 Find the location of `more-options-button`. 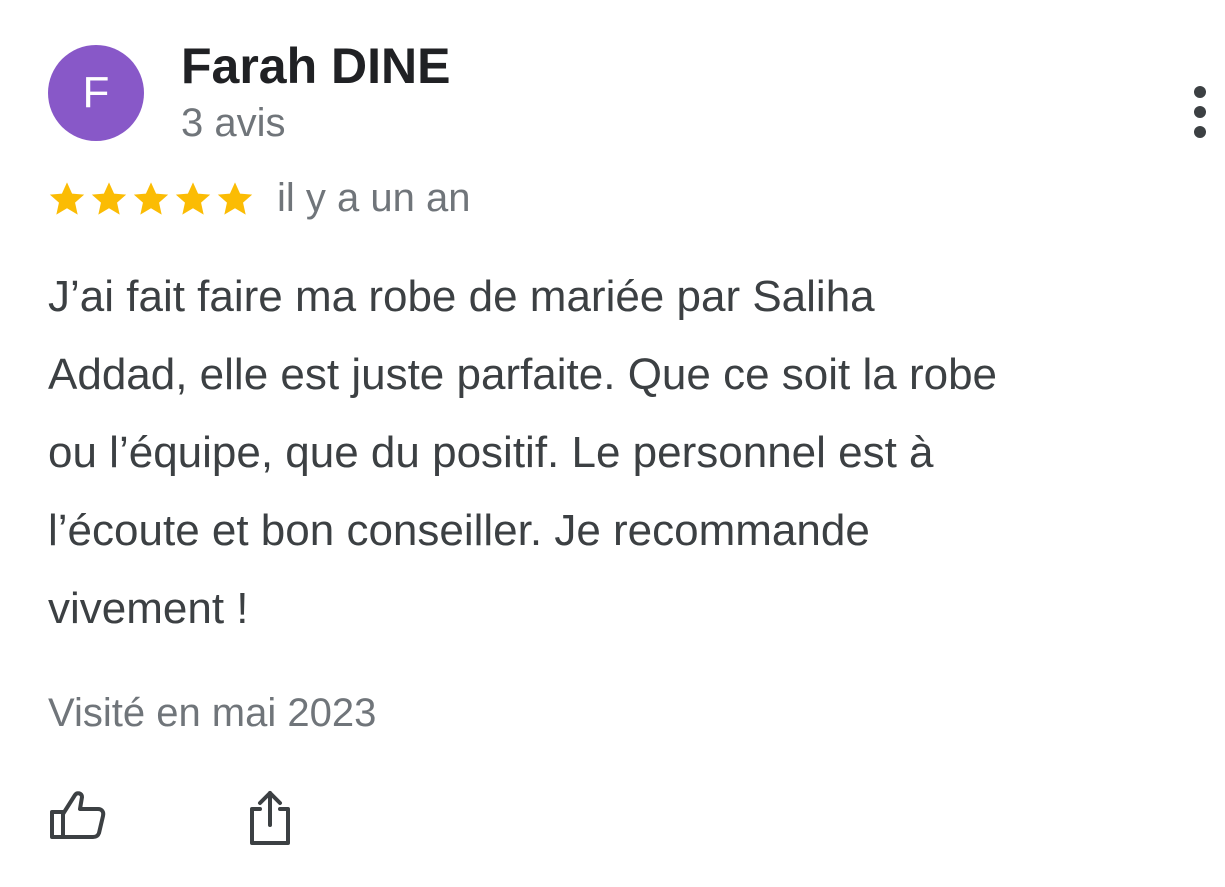

more-options-button is located at coordinates (1200, 112).